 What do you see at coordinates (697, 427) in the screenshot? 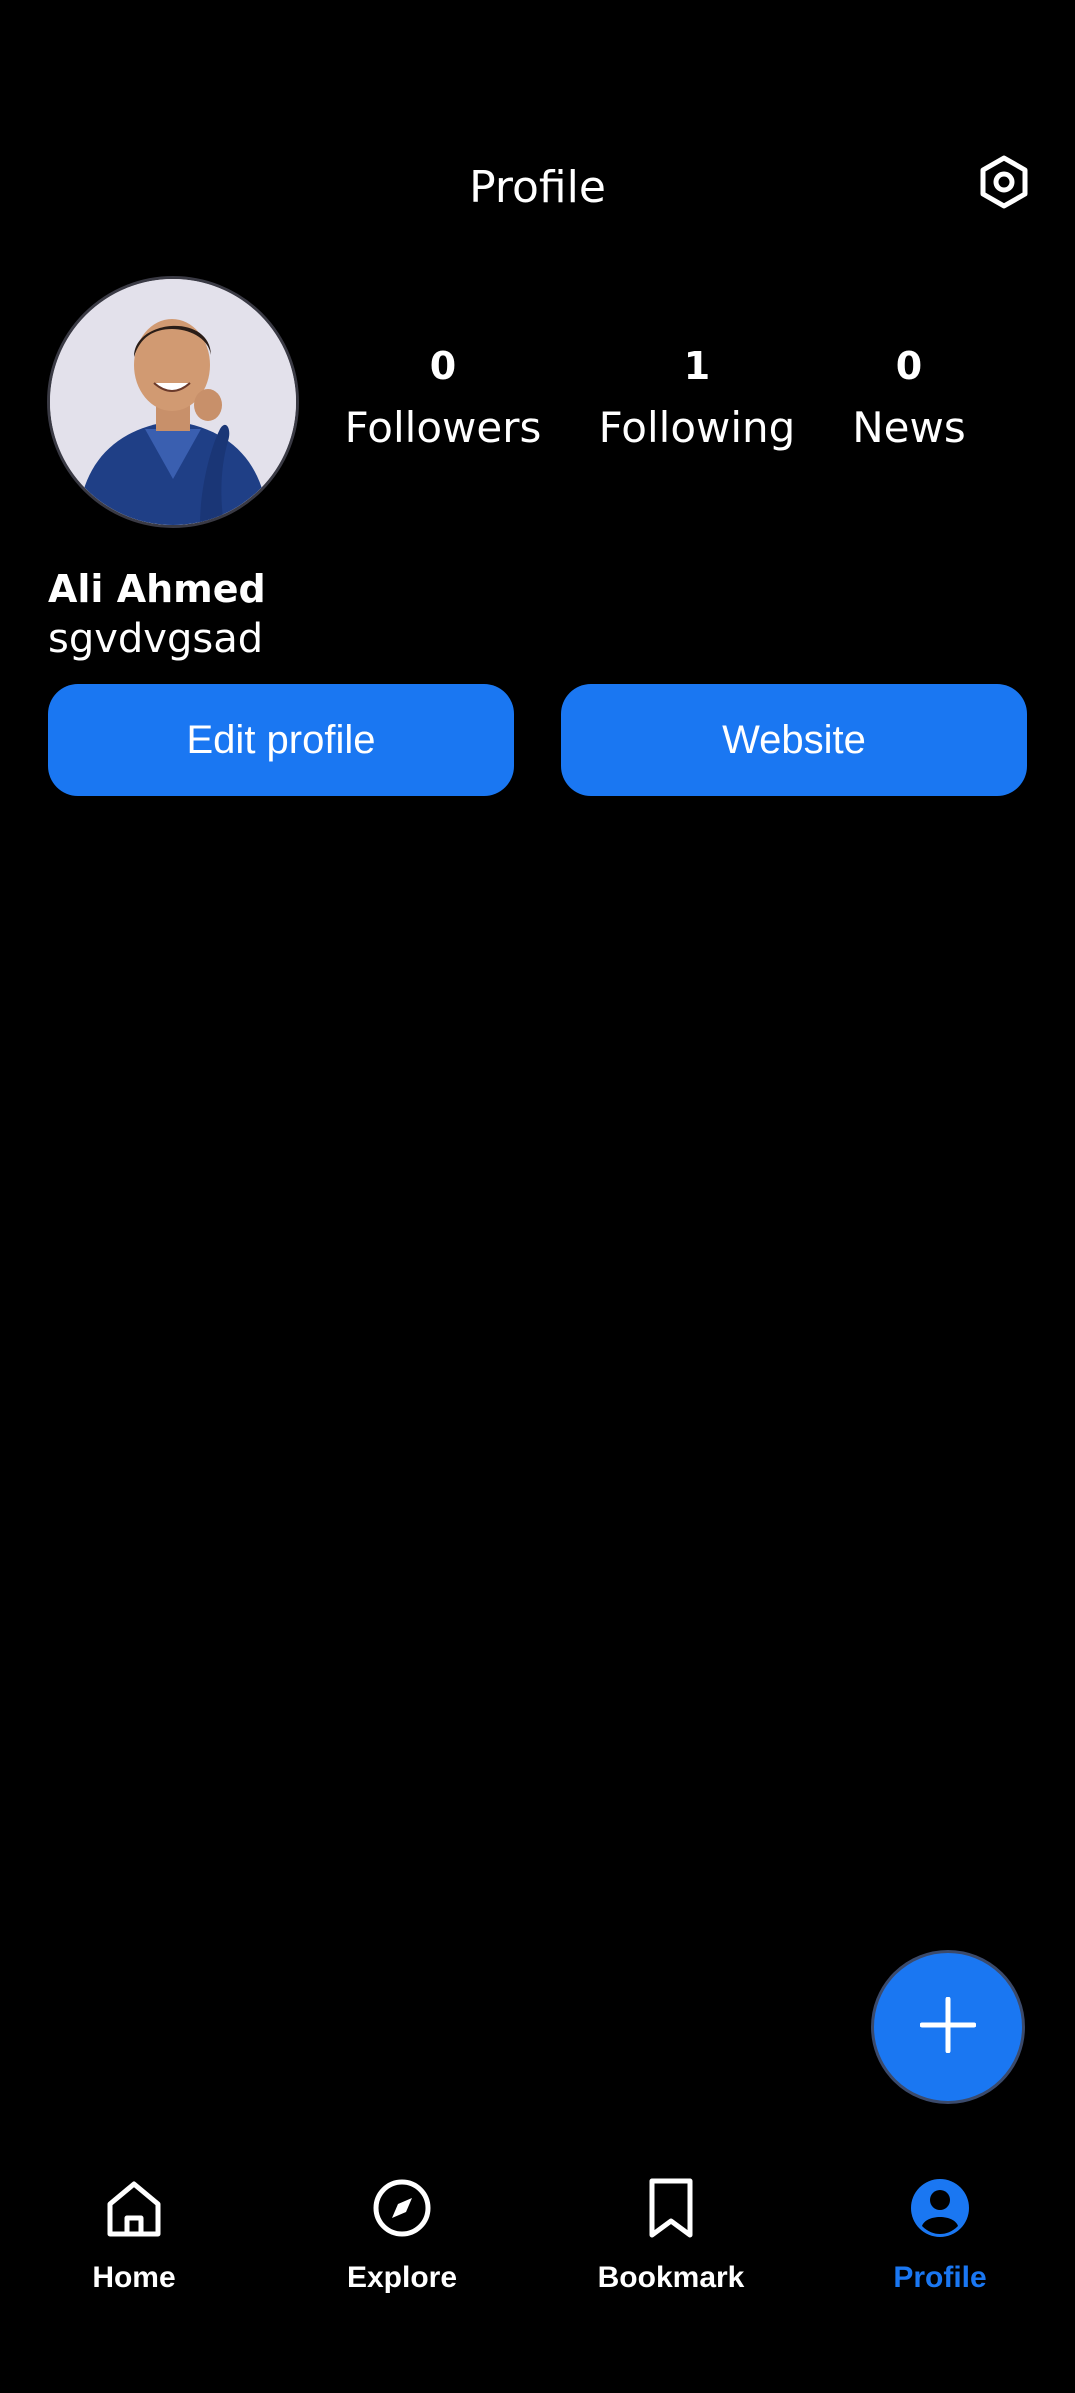
I see `following-label: Following` at bounding box center [697, 427].